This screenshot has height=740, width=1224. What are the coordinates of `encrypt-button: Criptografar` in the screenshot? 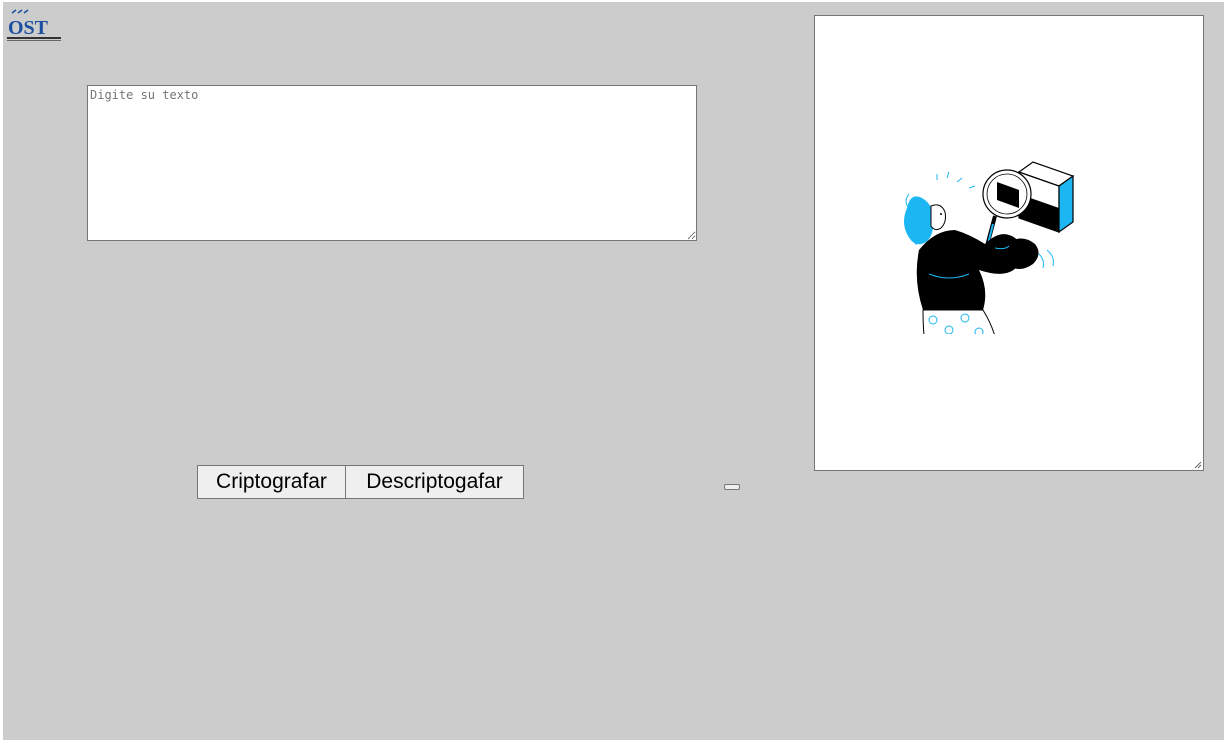 It's located at (271, 482).